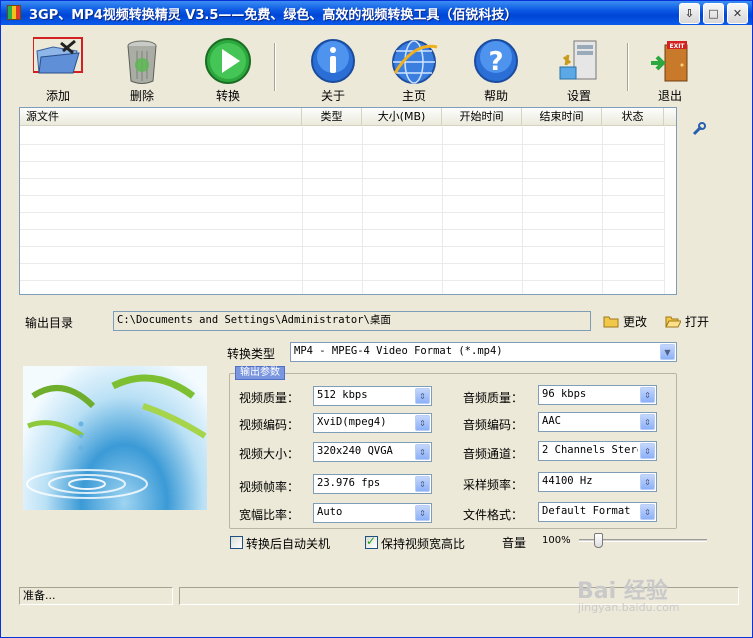 The image size is (753, 638). I want to click on video-size-select: 320x240 QVGA ⇕, so click(372, 452).